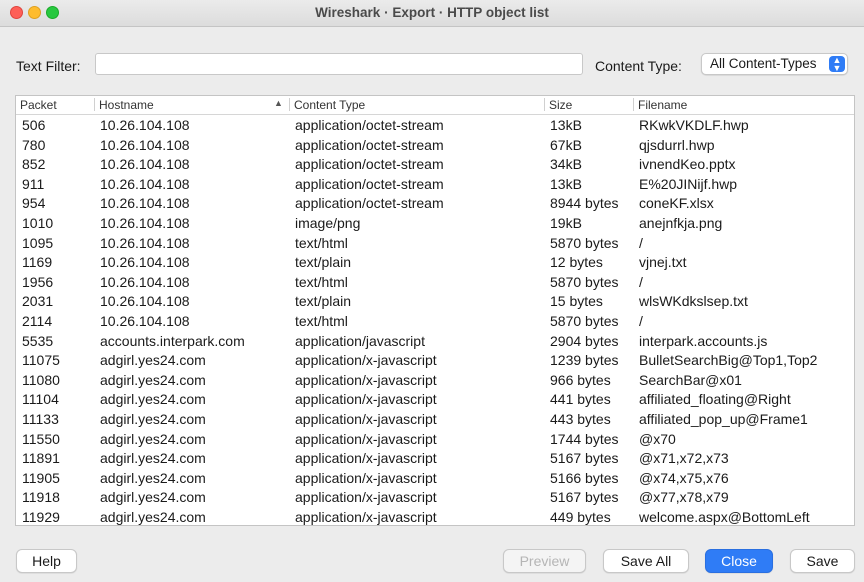 Image resolution: width=864 pixels, height=582 pixels. I want to click on size-cell: 13kB, so click(566, 183).